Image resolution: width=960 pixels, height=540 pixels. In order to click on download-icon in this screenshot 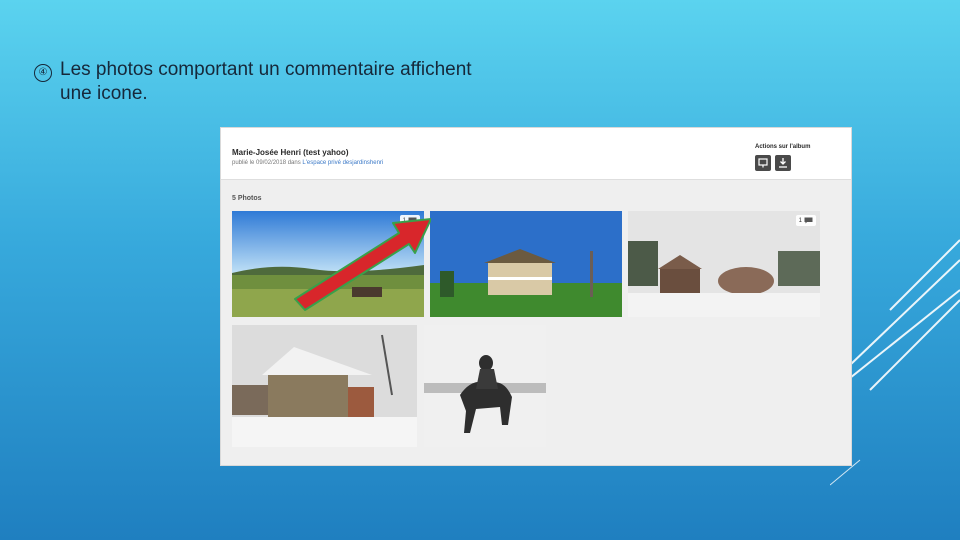, I will do `click(783, 163)`.